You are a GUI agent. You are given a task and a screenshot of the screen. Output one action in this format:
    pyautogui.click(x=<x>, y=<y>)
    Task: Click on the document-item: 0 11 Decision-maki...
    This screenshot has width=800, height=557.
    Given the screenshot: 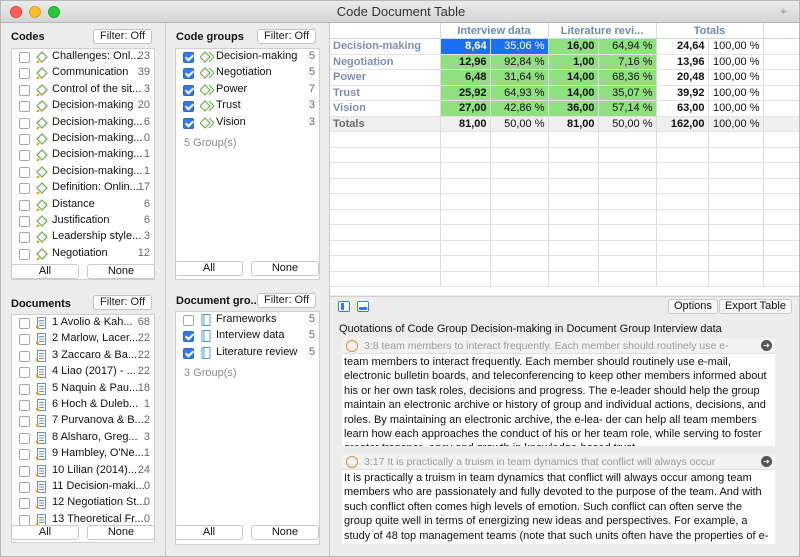 What is the action you would take?
    pyautogui.click(x=83, y=487)
    